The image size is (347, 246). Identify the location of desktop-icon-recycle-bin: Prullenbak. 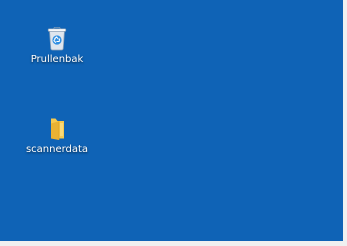
(57, 45).